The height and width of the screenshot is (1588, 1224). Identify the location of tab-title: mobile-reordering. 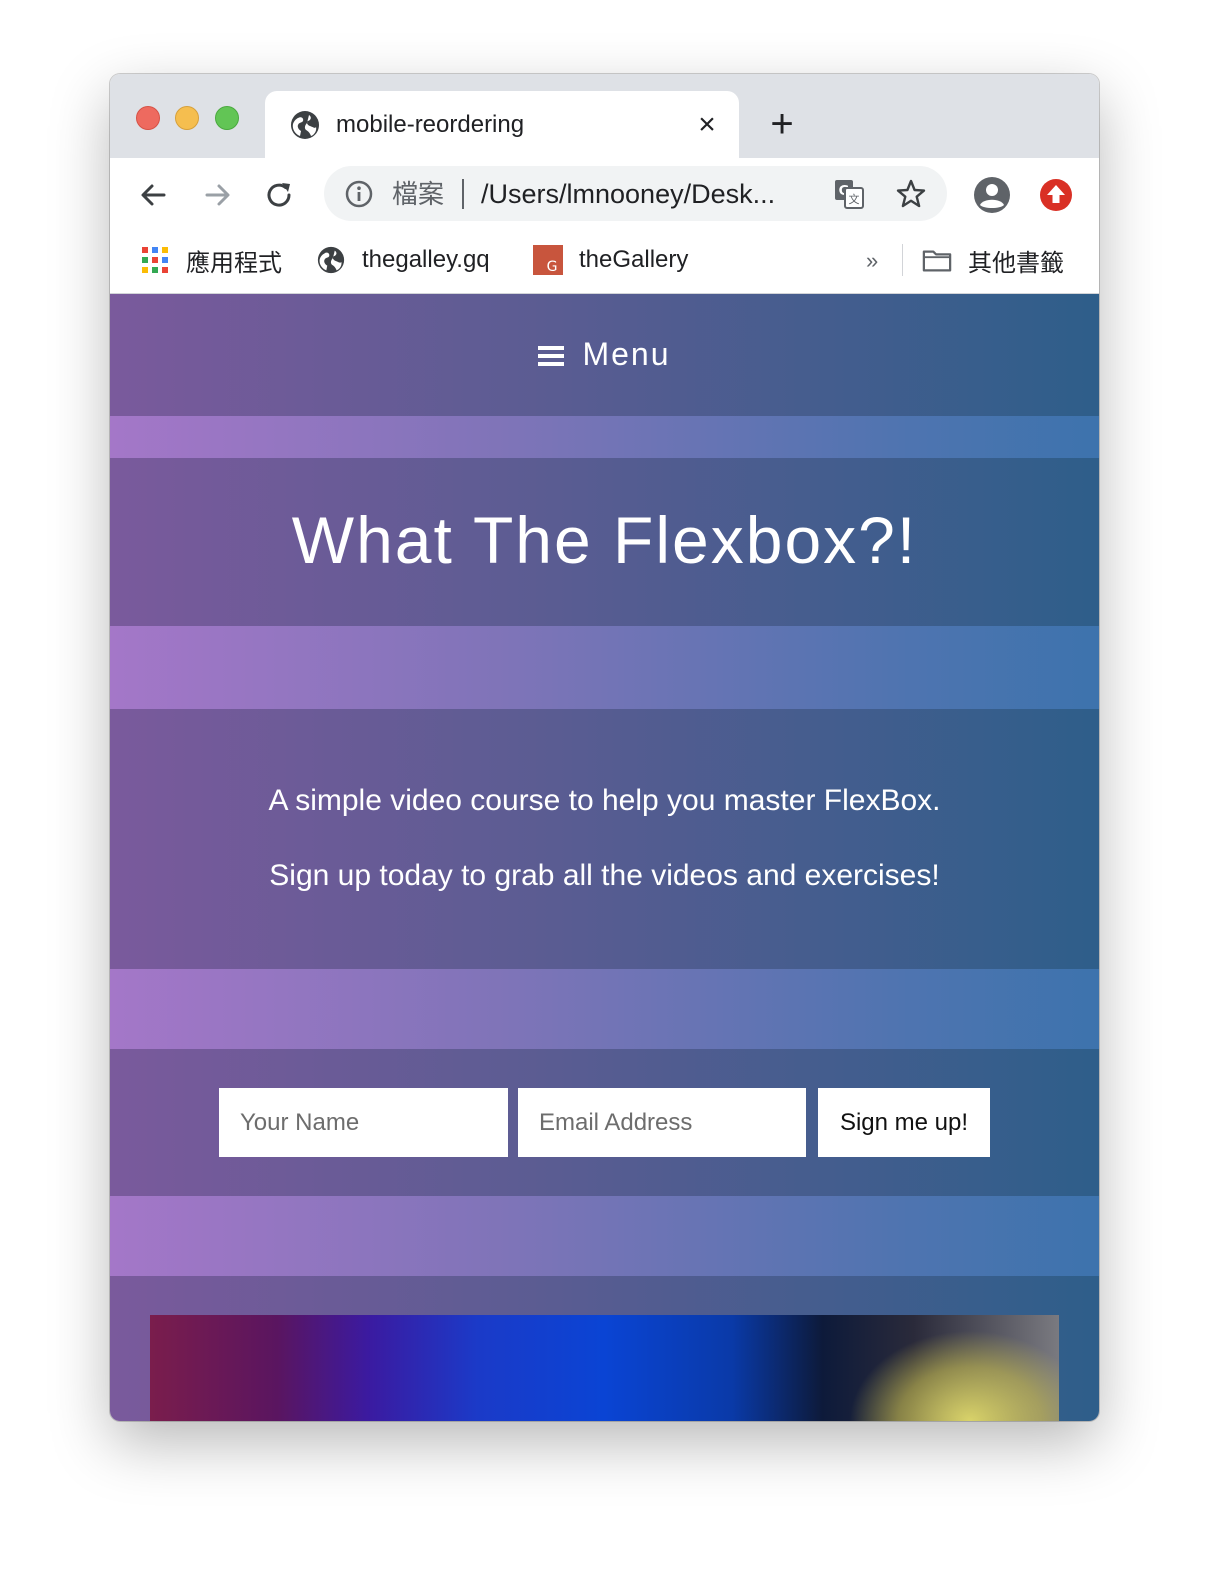
(430, 124).